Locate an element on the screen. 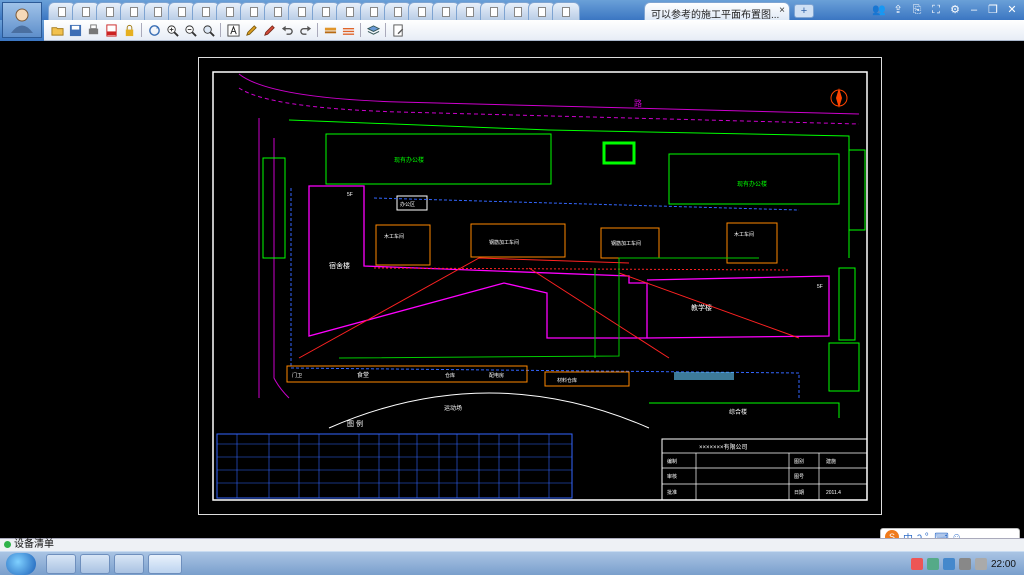 The image size is (1024, 575). tb-r0c2: 图别 is located at coordinates (799, 461).